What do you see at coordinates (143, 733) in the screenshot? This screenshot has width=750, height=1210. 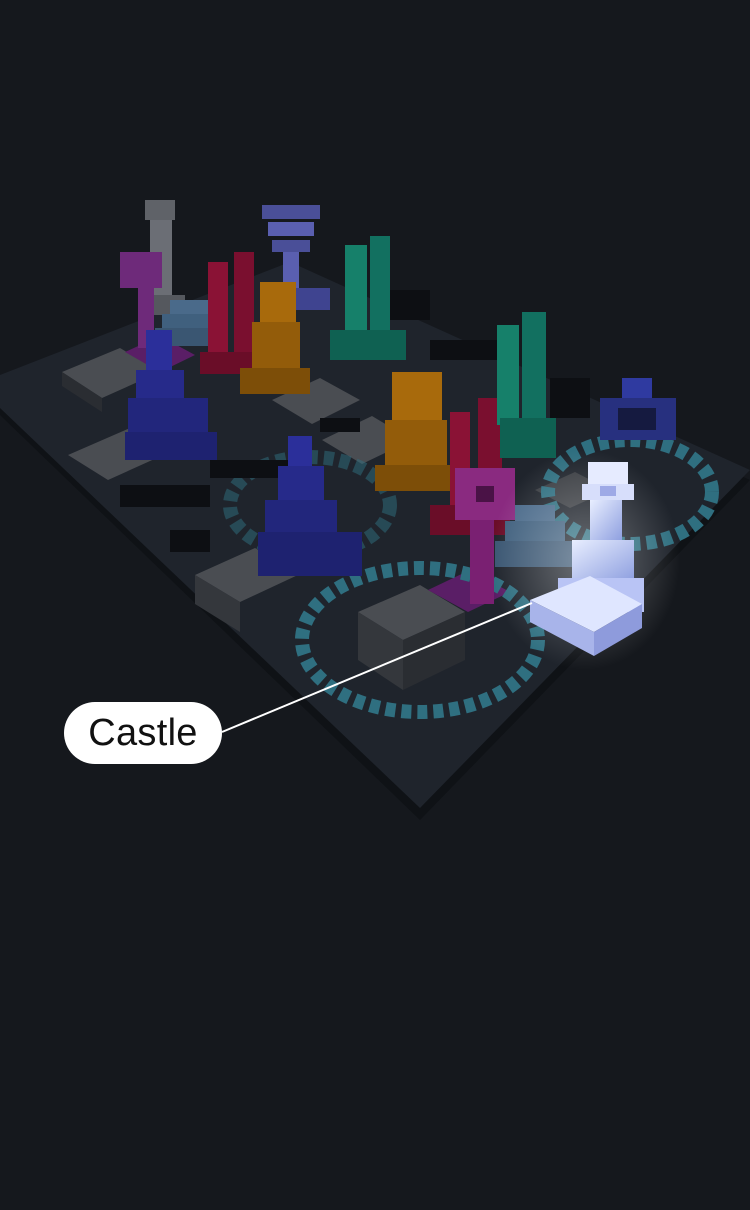 I see `callout-label-castle: Castle` at bounding box center [143, 733].